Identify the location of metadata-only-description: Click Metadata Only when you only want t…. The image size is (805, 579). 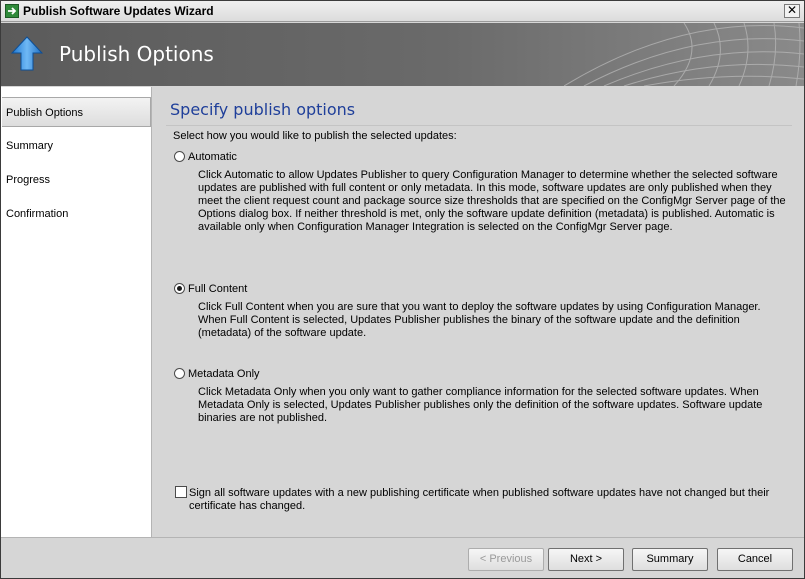
(480, 405).